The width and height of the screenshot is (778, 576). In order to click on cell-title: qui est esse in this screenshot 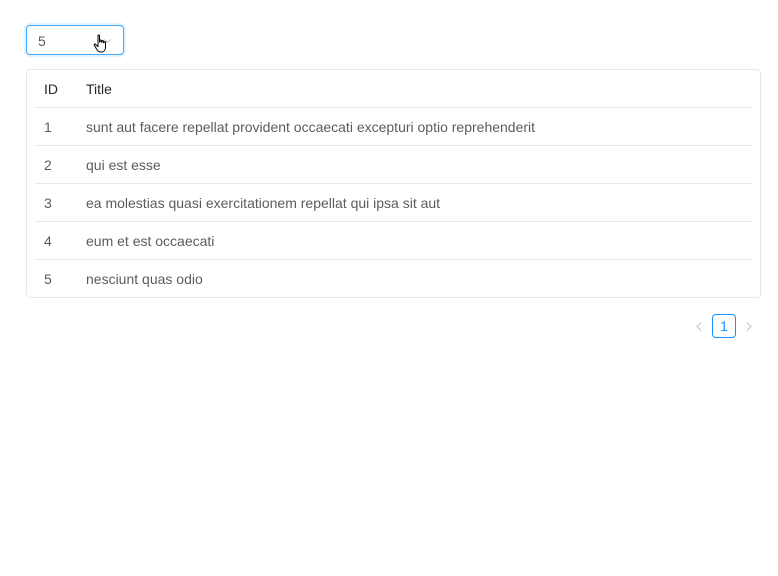, I will do `click(123, 165)`.